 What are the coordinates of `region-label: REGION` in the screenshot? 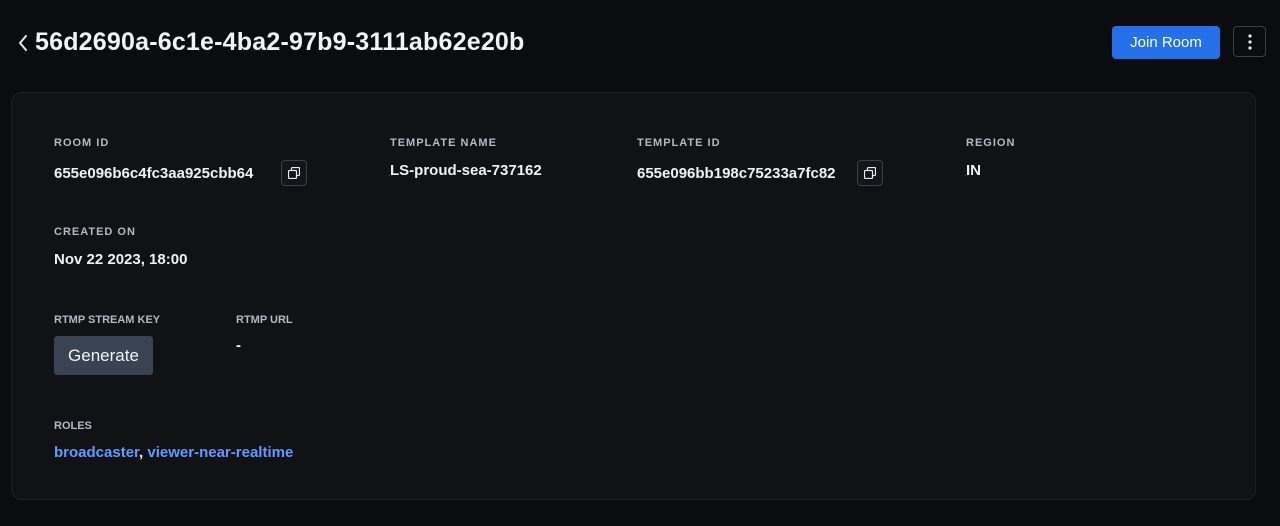 It's located at (991, 143).